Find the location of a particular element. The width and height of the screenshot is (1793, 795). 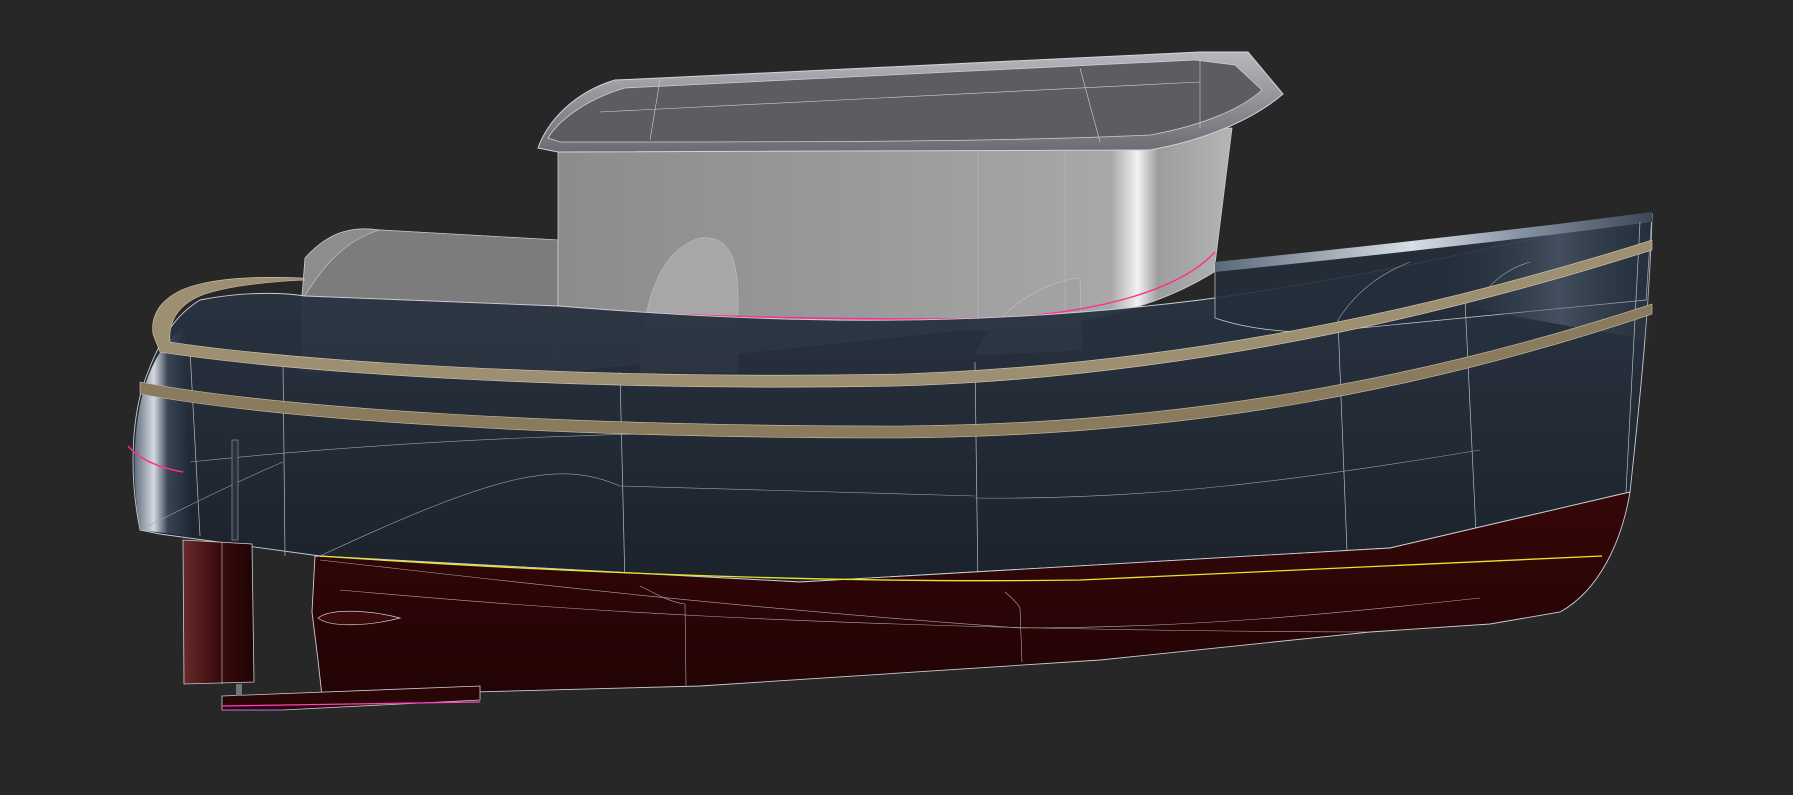

stern-highlight is located at coordinates (162, 431).